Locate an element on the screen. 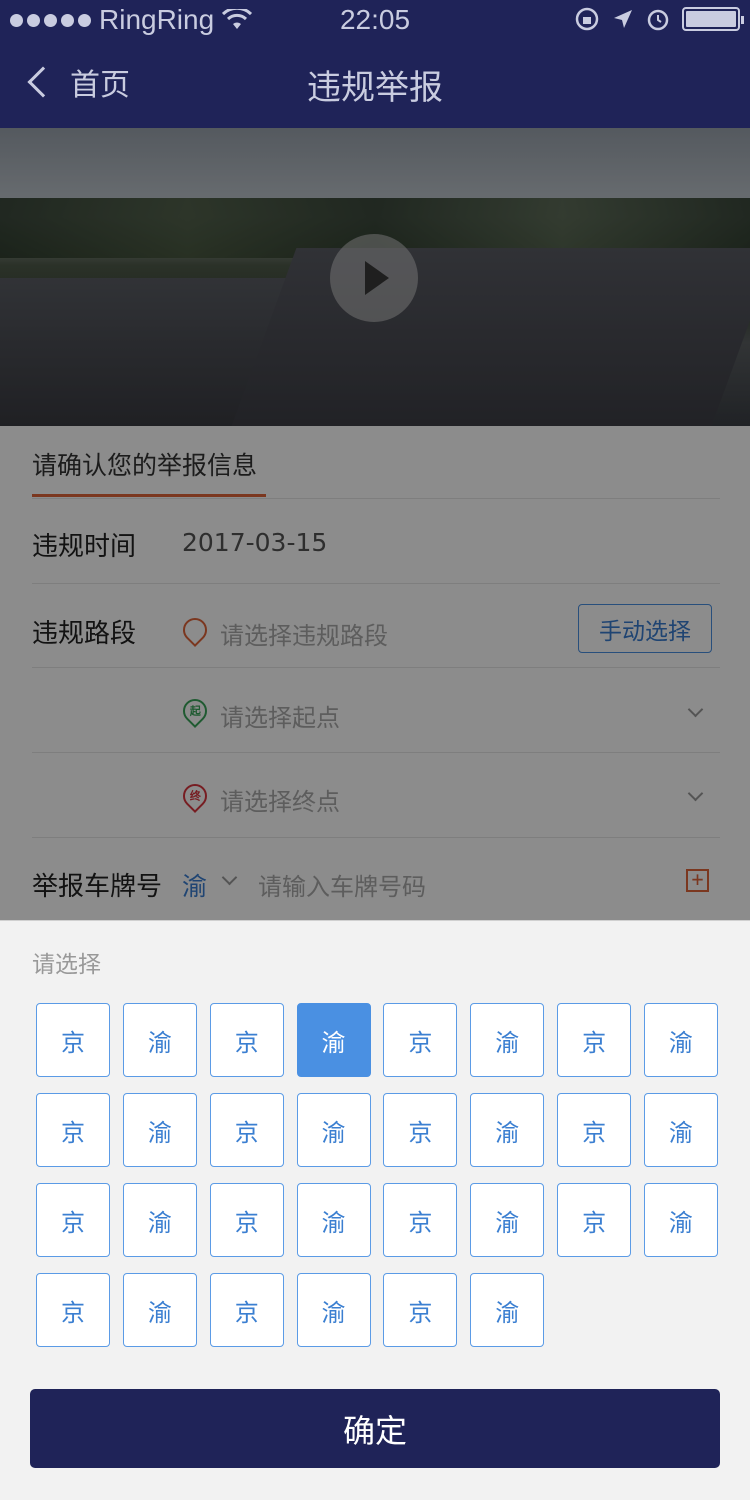  alarm-icon is located at coordinates (658, 20).